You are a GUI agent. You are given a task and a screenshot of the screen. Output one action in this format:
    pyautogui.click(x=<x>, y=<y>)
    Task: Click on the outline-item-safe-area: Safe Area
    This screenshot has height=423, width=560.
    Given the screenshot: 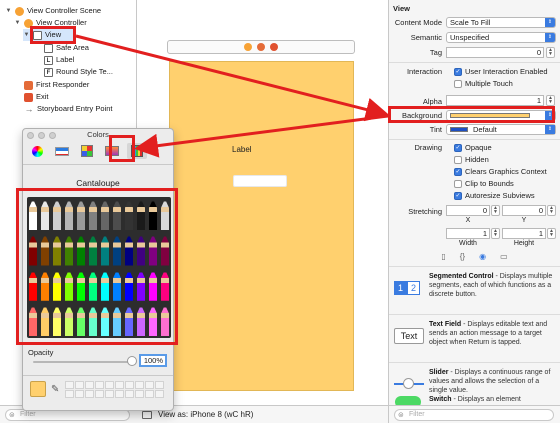 What is the action you would take?
    pyautogui.click(x=66, y=48)
    